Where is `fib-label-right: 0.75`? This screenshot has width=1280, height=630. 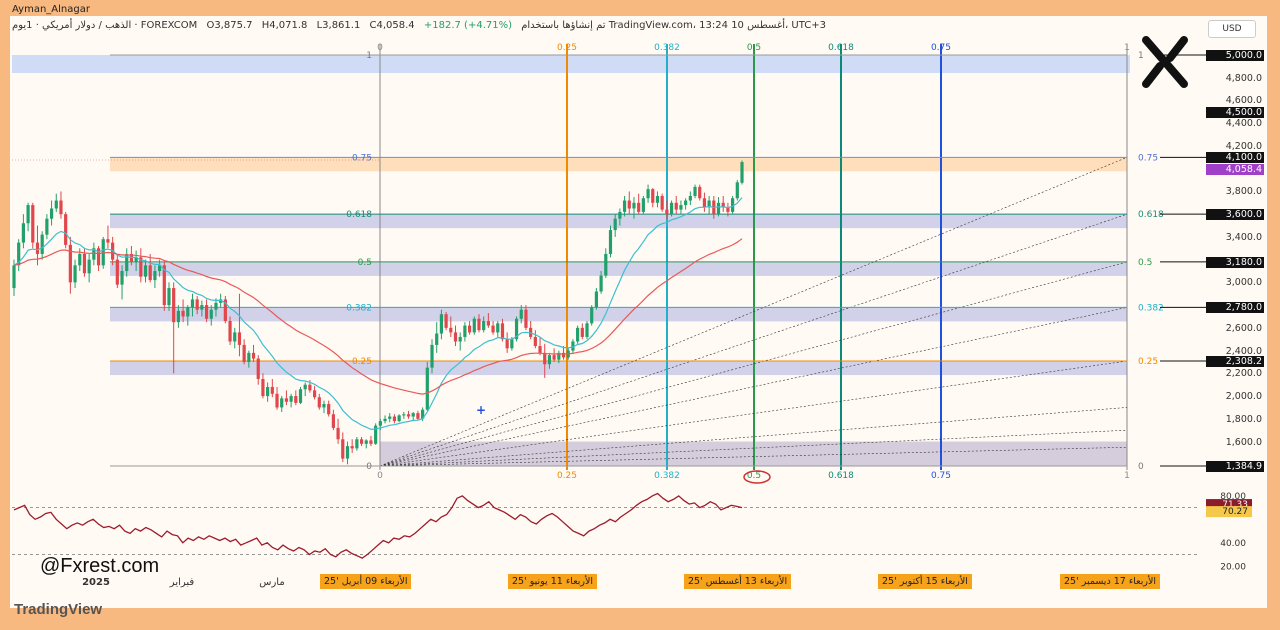 fib-label-right: 0.75 is located at coordinates (1148, 158).